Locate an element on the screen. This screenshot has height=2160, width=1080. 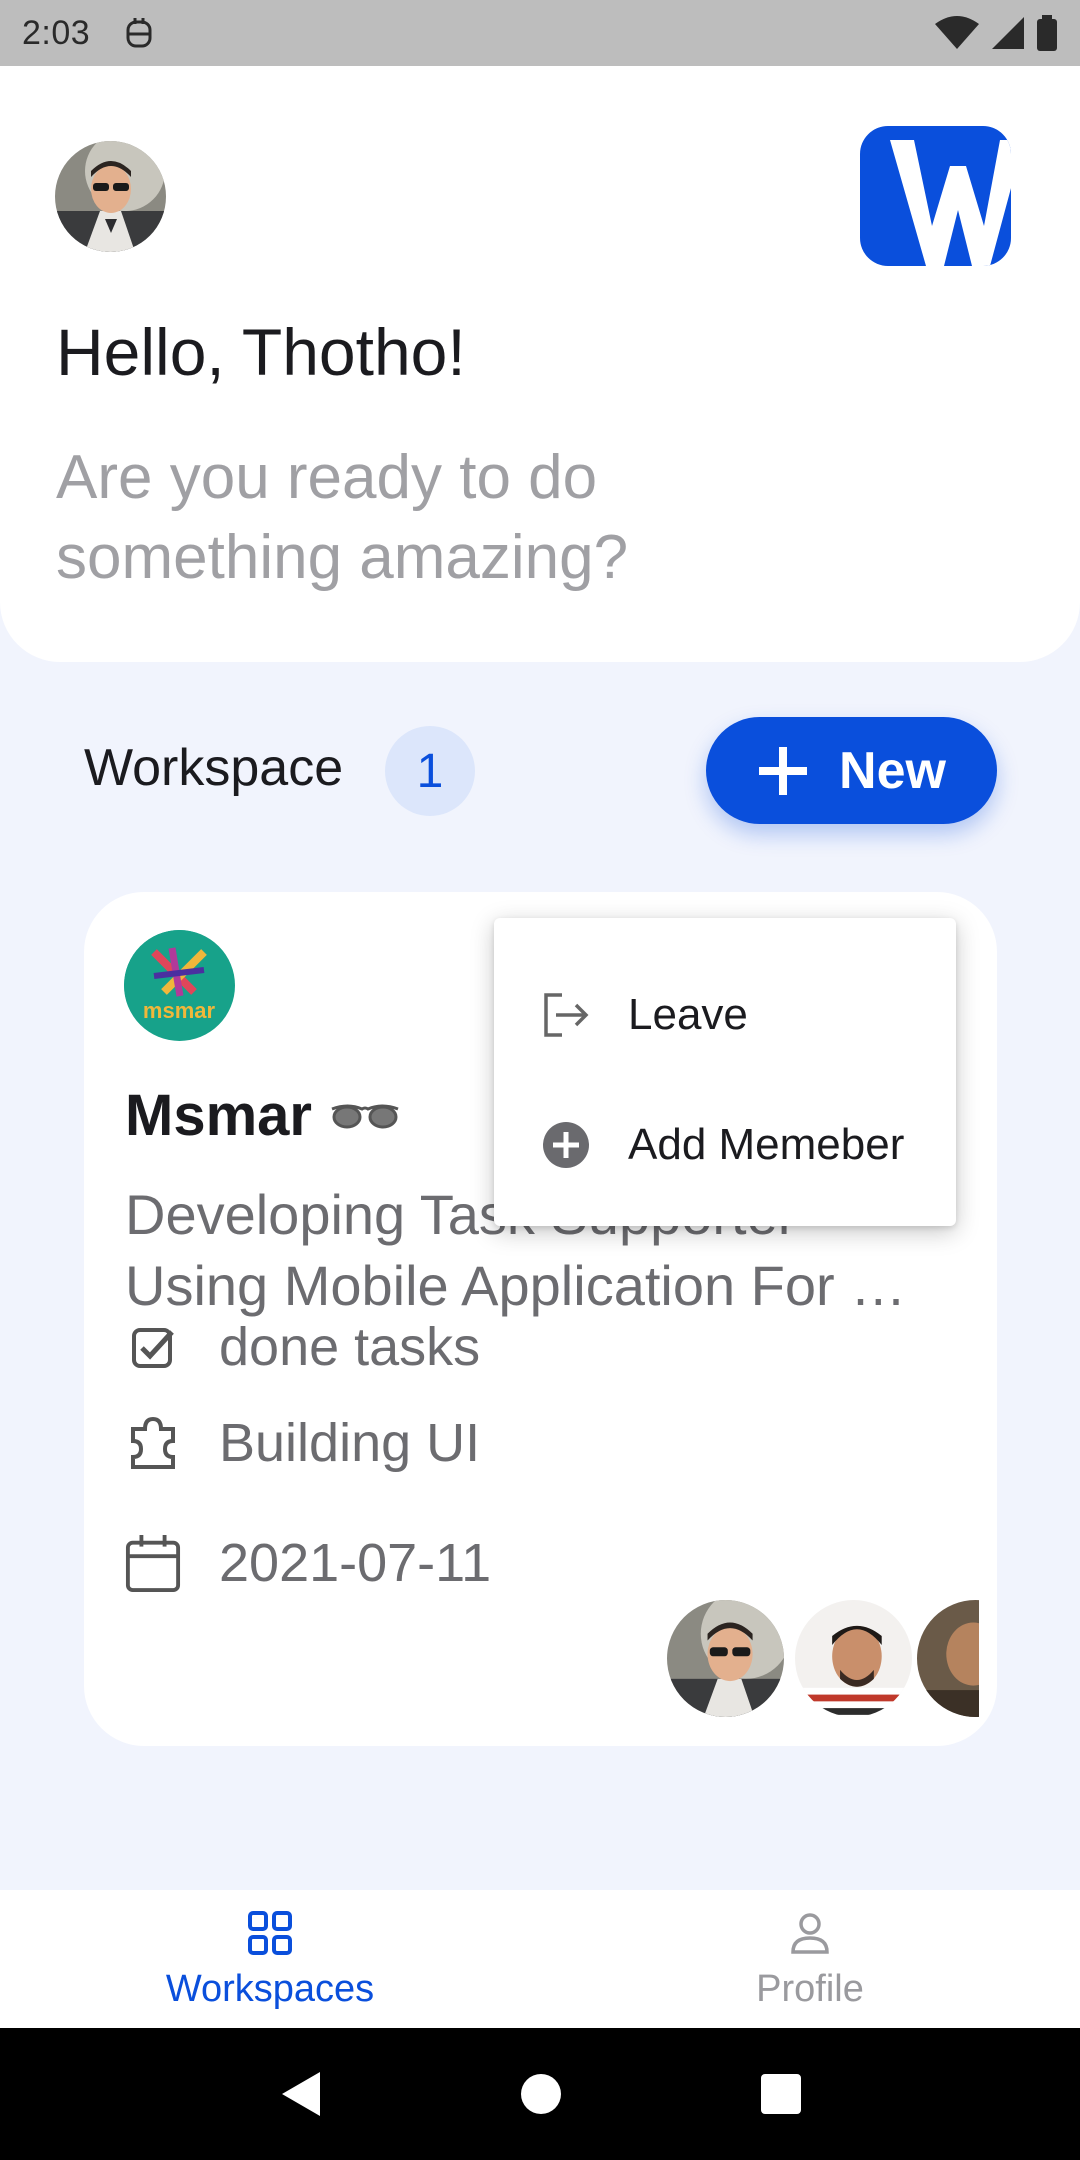
workspace-section-title: Workspace is located at coordinates (214, 768).